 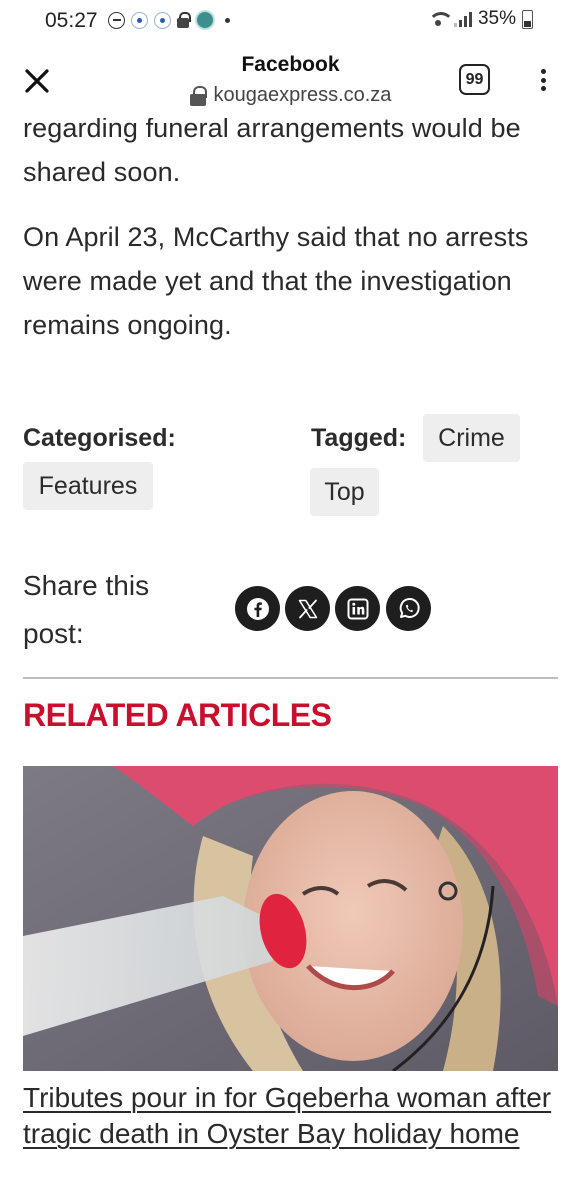 What do you see at coordinates (302, 95) in the screenshot?
I see `url-text: kougaexpress.co.za` at bounding box center [302, 95].